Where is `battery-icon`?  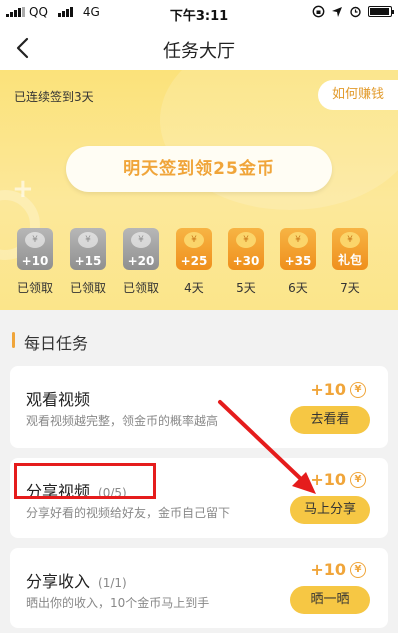 battery-icon is located at coordinates (381, 11).